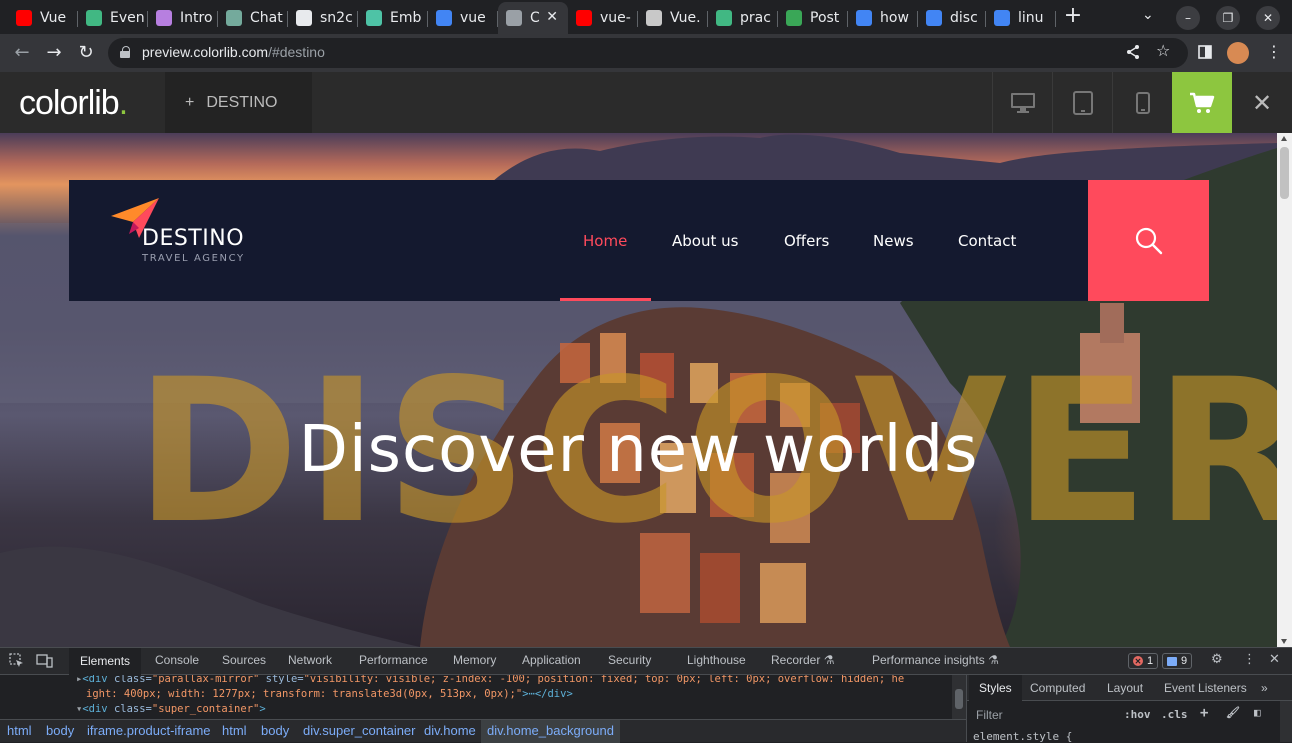 This screenshot has height=743, width=1292. Describe the element at coordinates (393, 660) in the screenshot. I see `devtools-tab-performance: Performance` at that location.